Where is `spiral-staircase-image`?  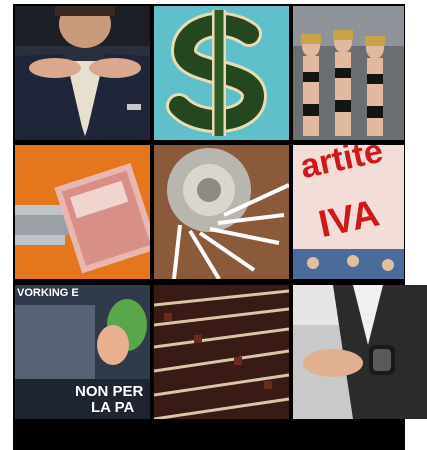 spiral-staircase-image is located at coordinates (221, 212).